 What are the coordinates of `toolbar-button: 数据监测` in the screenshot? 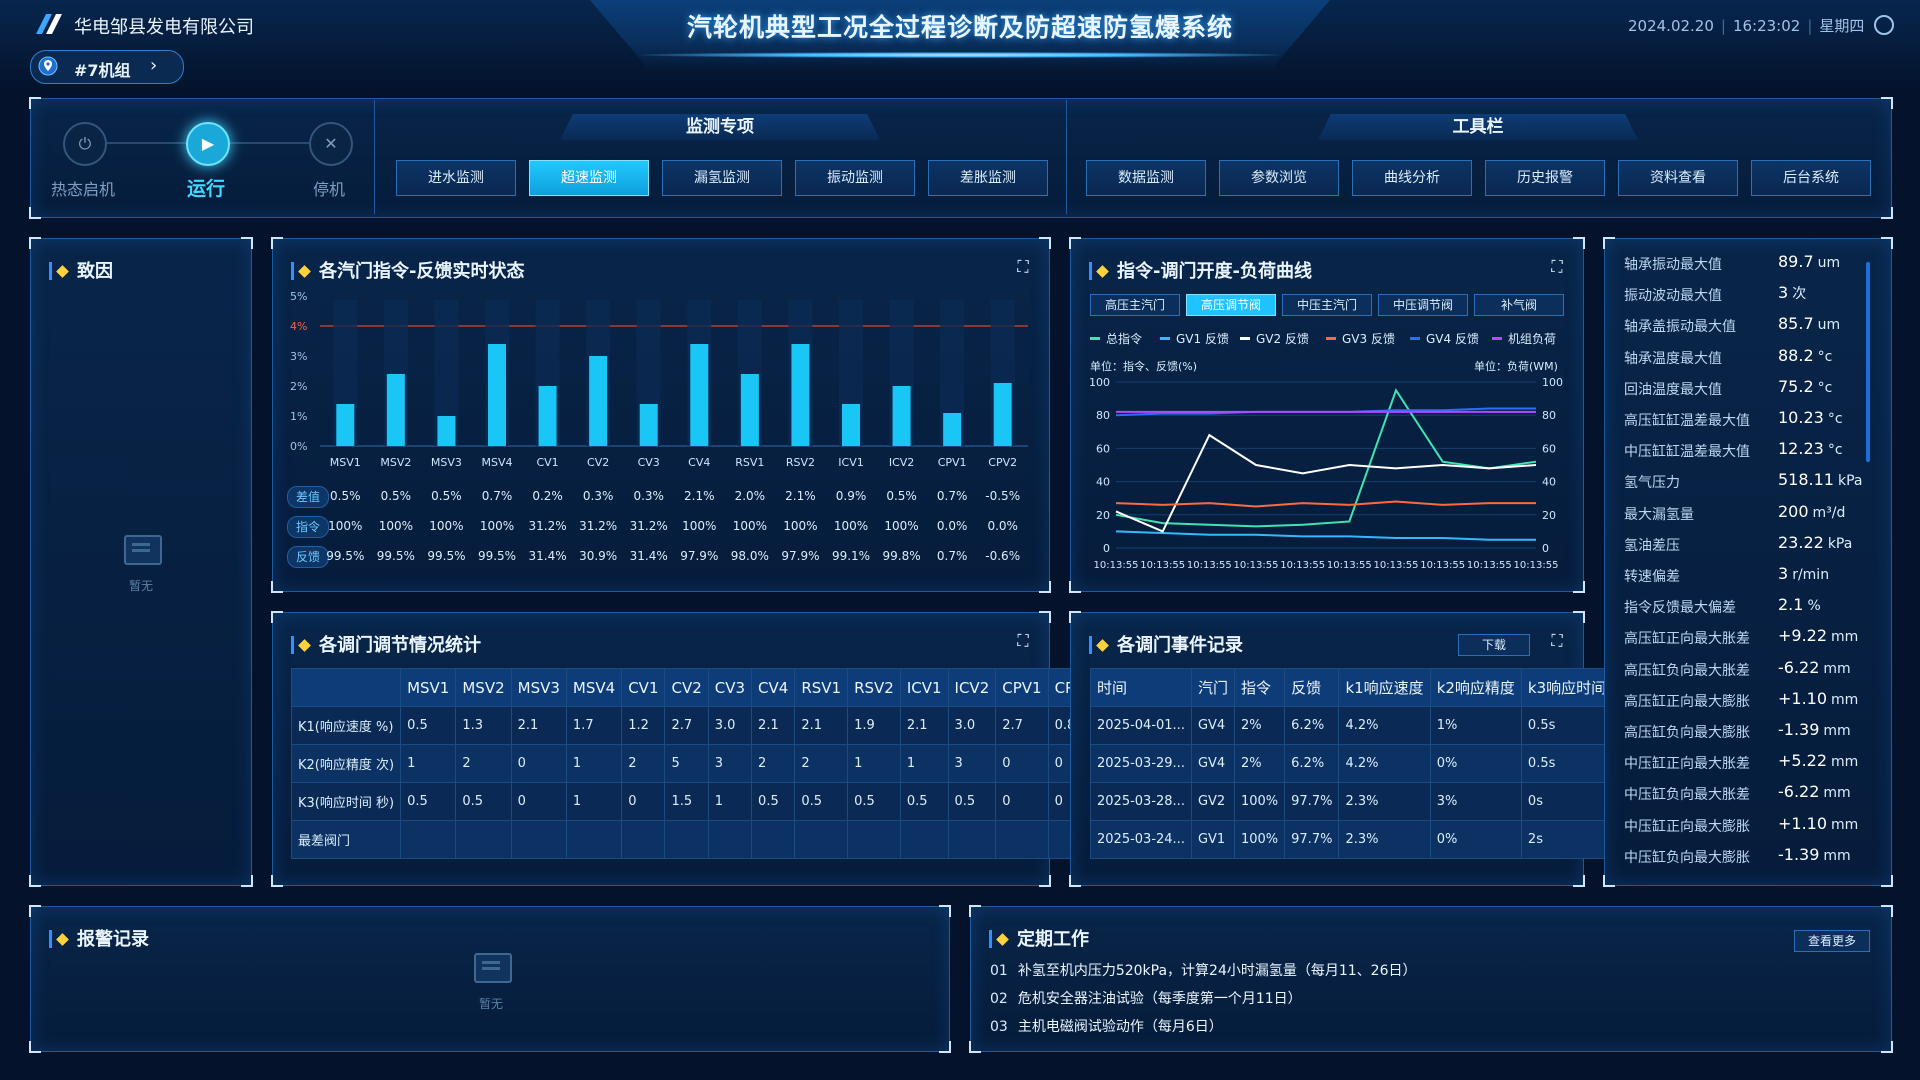 It's located at (1146, 178).